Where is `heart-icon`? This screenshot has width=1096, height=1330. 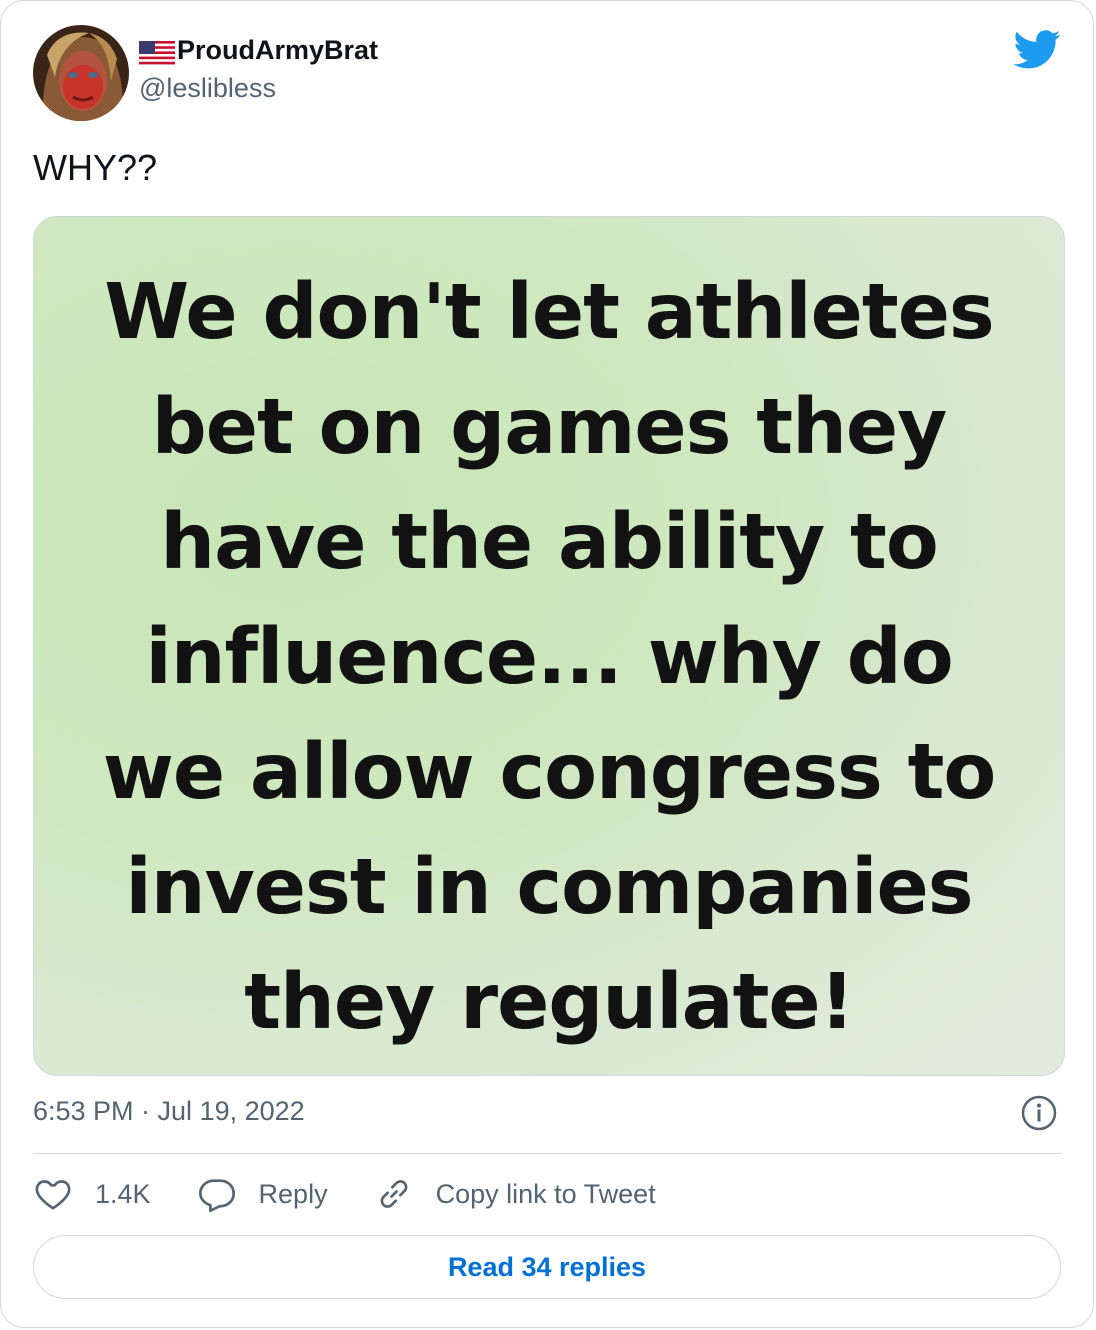
heart-icon is located at coordinates (53, 1195).